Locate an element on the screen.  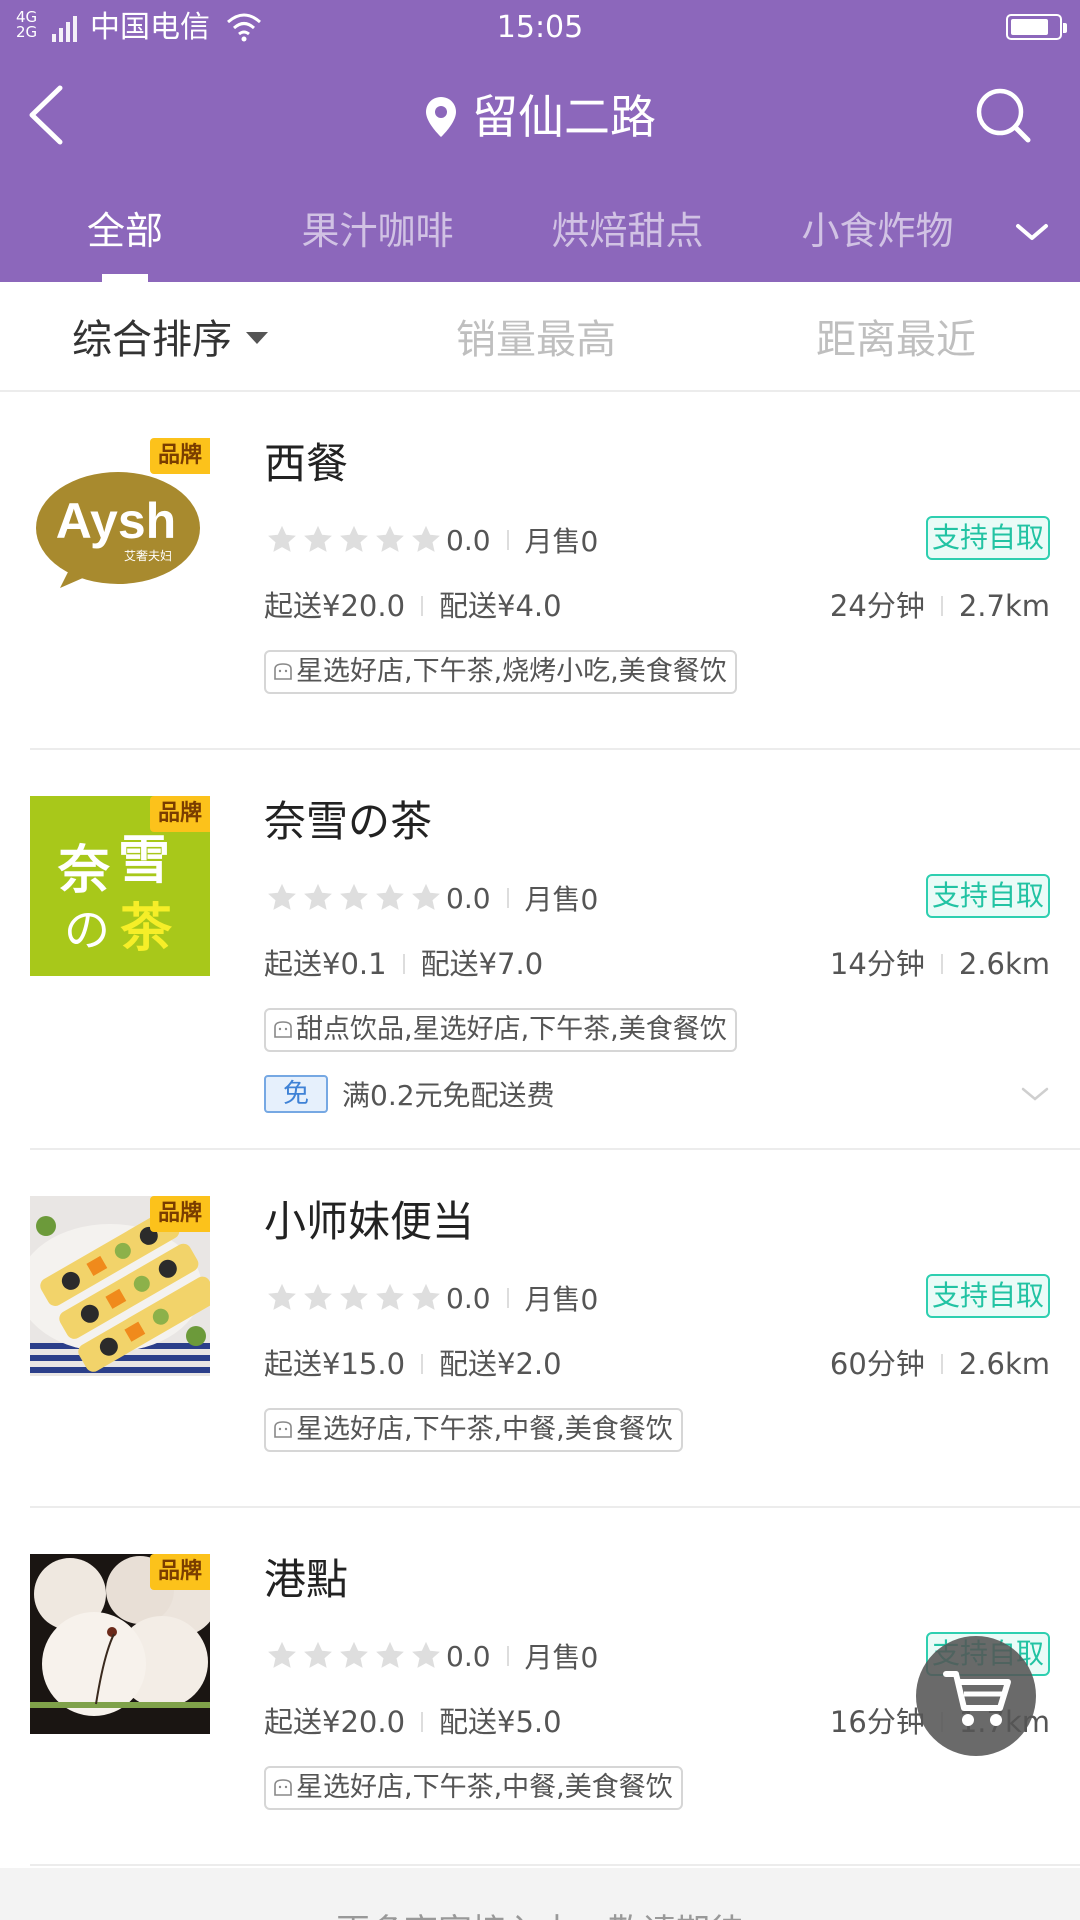
shop-tags: 星选好店,下午茶,烧烤小吃,美食餐饮 is located at coordinates (500, 672).